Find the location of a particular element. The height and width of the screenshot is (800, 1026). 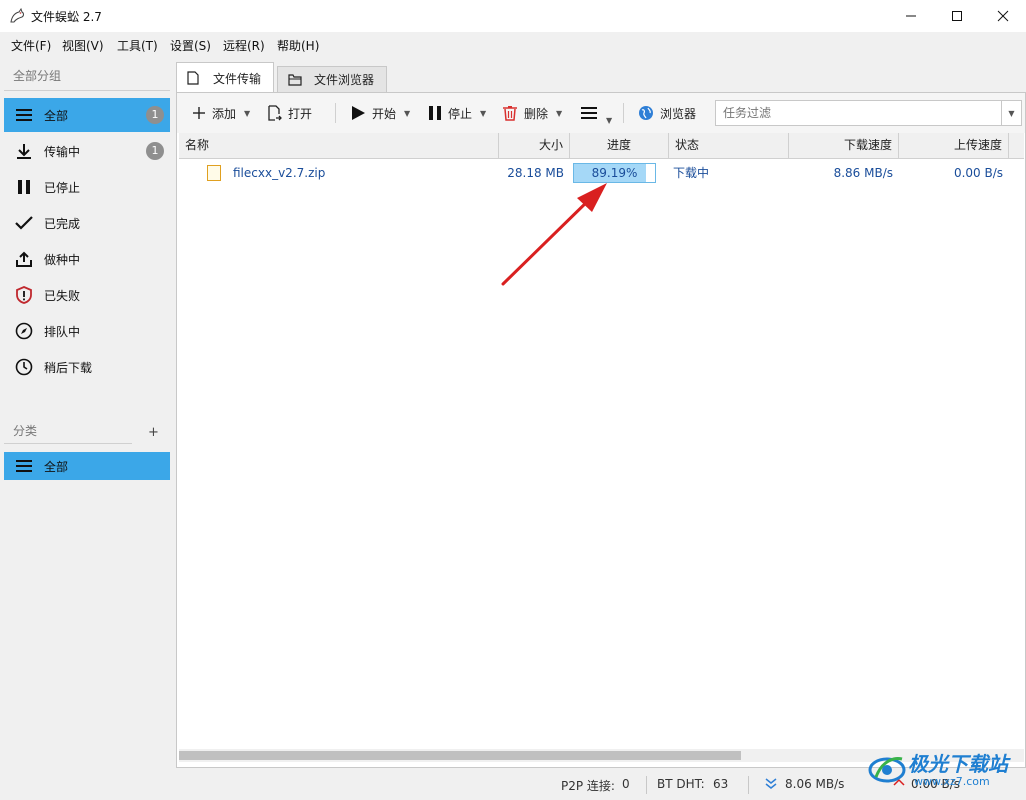

tab-label: 文件浏览器 is located at coordinates (344, 80).